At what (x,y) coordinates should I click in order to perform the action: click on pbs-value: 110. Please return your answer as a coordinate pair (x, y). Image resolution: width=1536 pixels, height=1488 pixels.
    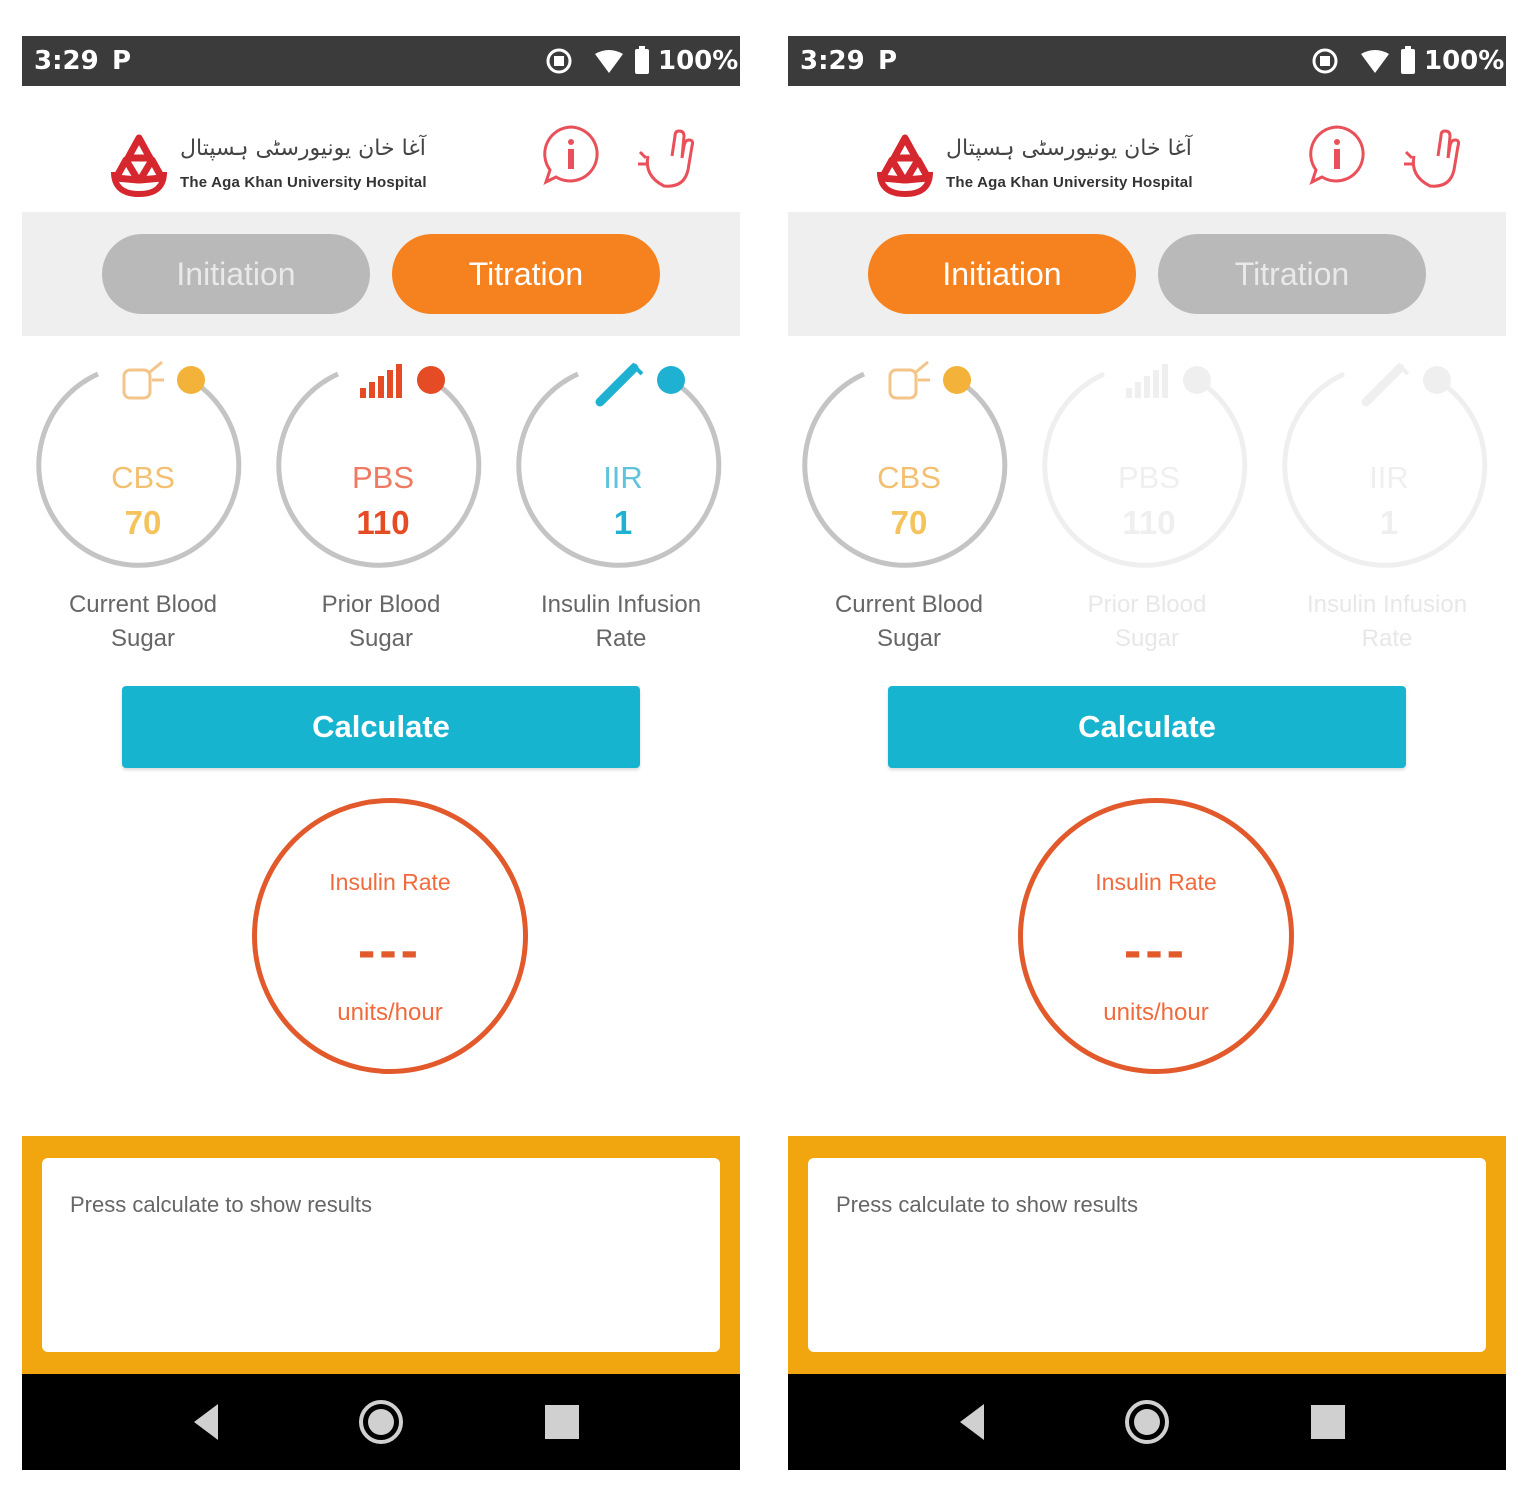
    Looking at the image, I should click on (383, 522).